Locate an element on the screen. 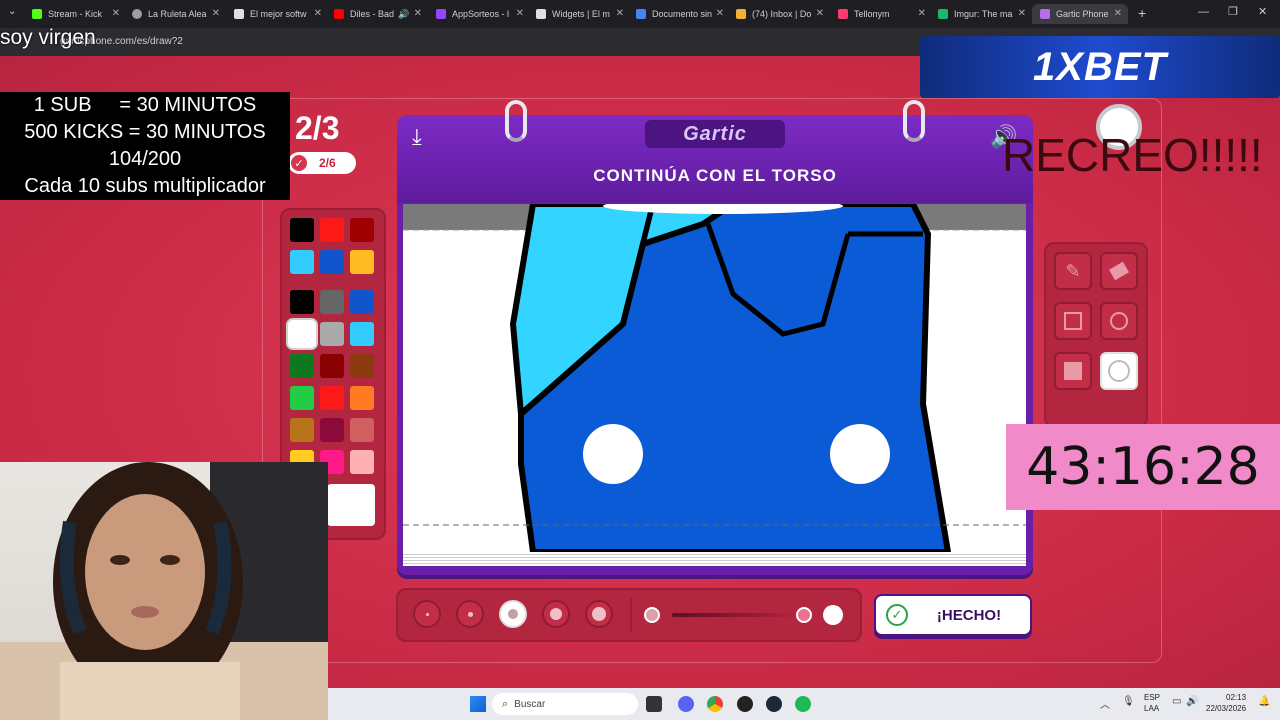  sponsor-logo: 1XBET is located at coordinates (1100, 66).